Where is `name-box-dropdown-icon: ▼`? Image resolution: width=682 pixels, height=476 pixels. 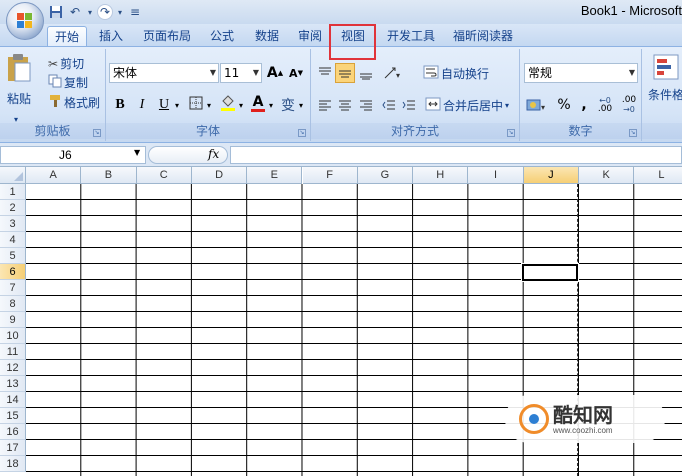 name-box-dropdown-icon: ▼ is located at coordinates (137, 152).